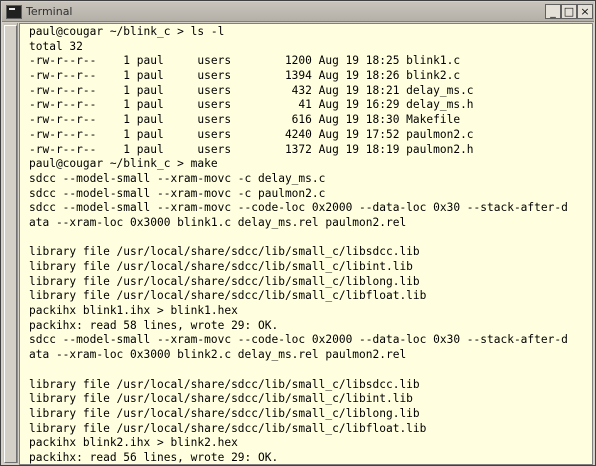 This screenshot has height=466, width=596. Describe the element at coordinates (553, 11) in the screenshot. I see `minimize-button: _` at that location.